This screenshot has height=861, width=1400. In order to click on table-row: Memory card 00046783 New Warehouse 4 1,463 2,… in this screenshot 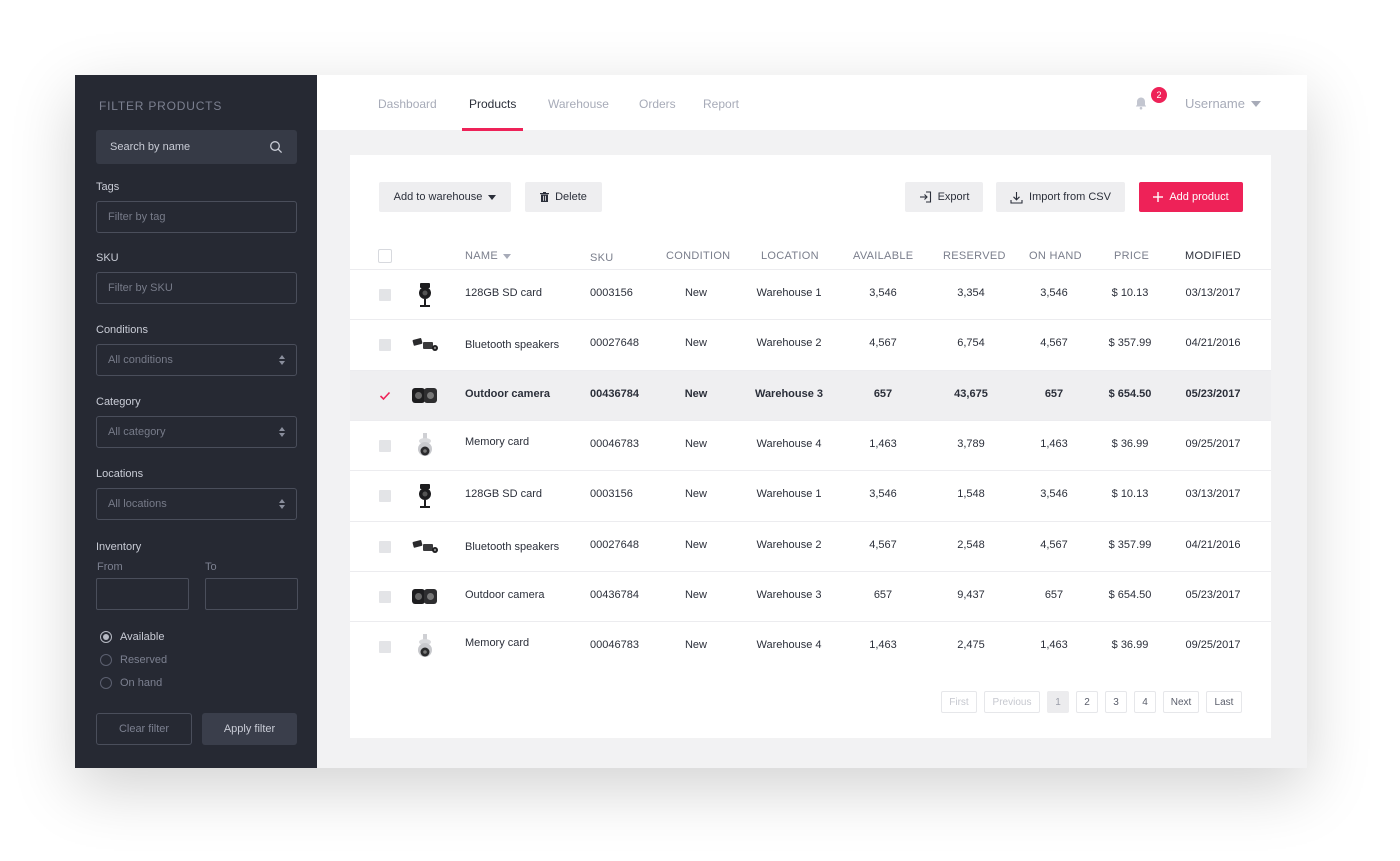, I will do `click(810, 646)`.